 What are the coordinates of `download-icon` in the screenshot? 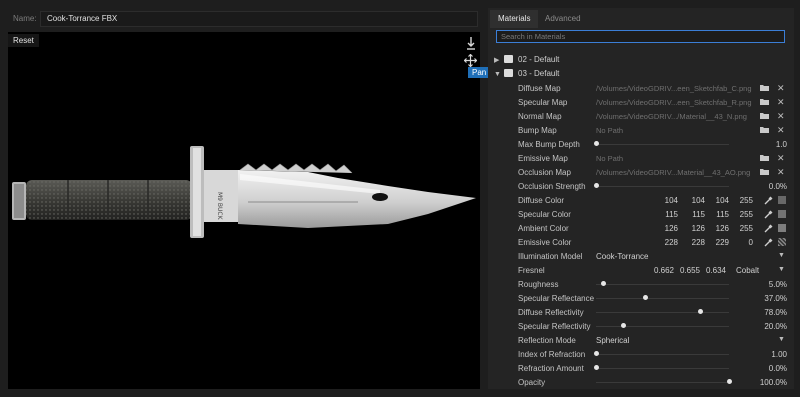 It's located at (471, 43).